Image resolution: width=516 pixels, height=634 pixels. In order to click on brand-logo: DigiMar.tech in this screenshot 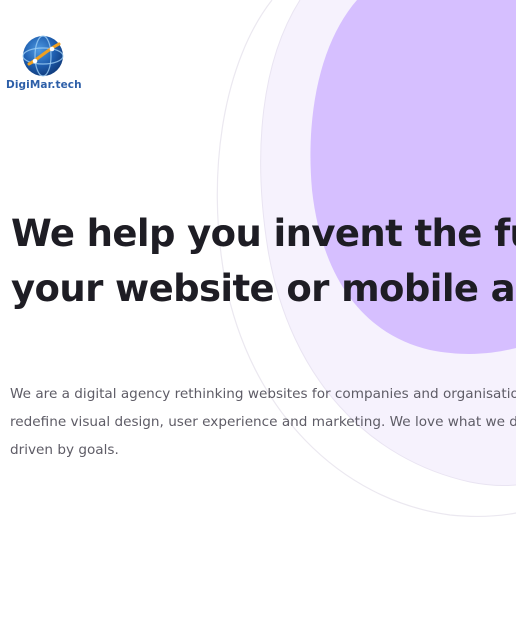, I will do `click(44, 62)`.